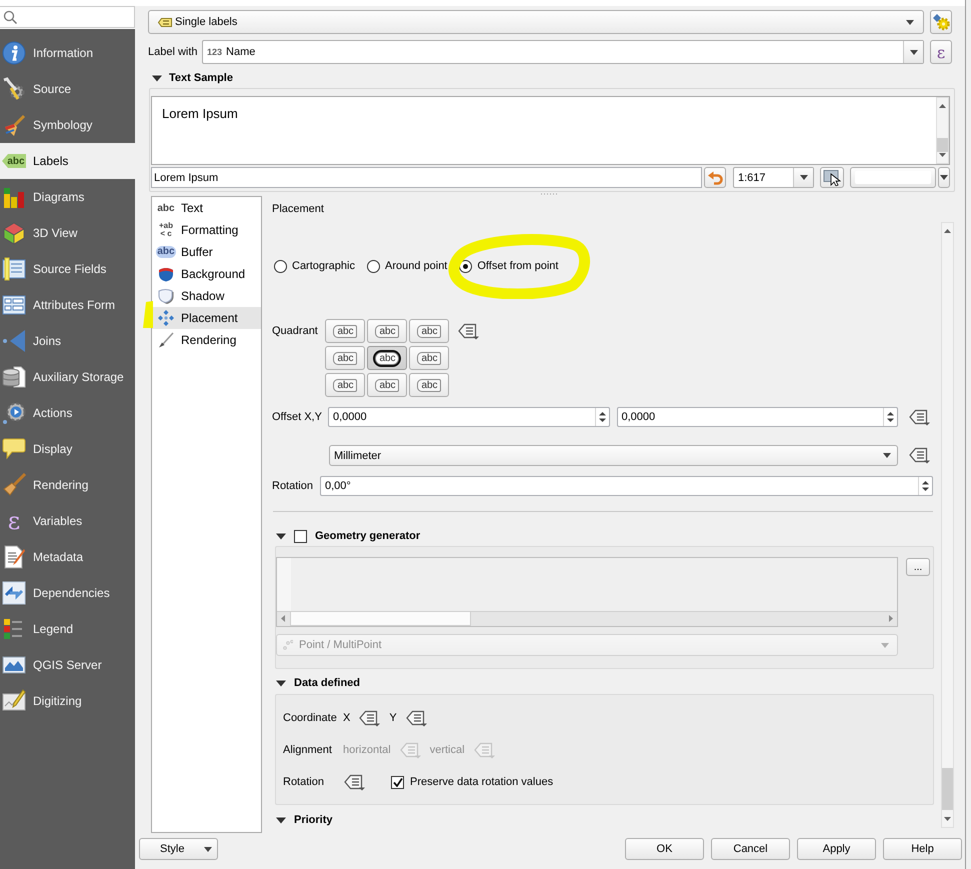  I want to click on field-label: Coordinate, so click(310, 718).